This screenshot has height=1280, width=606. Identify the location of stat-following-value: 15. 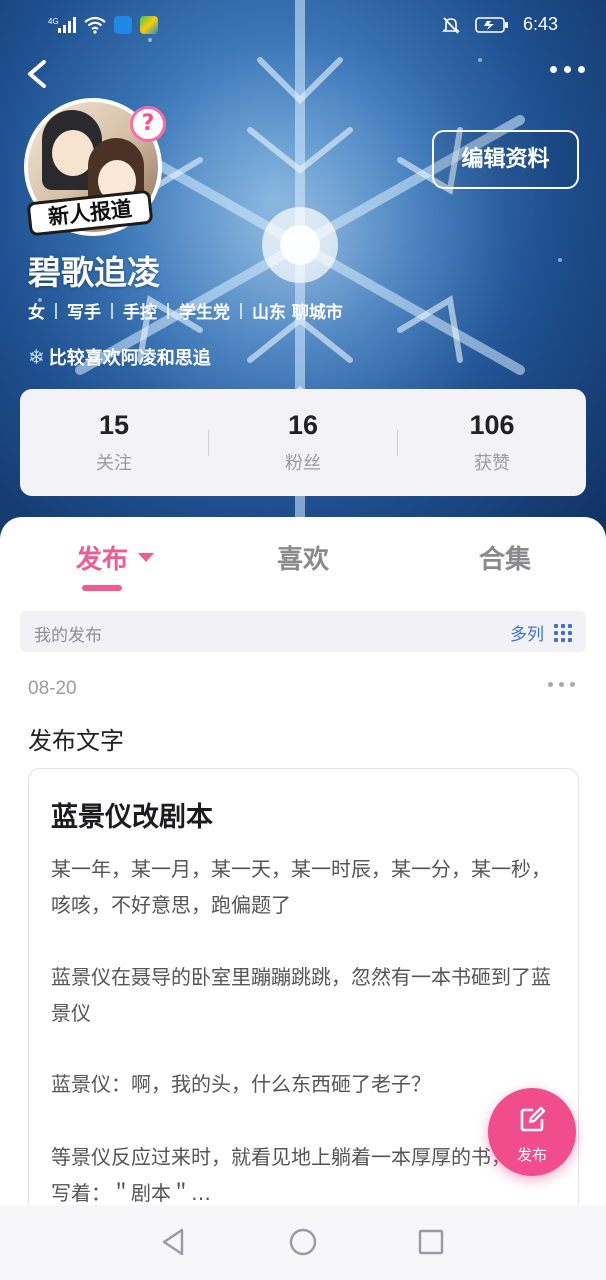
(114, 425).